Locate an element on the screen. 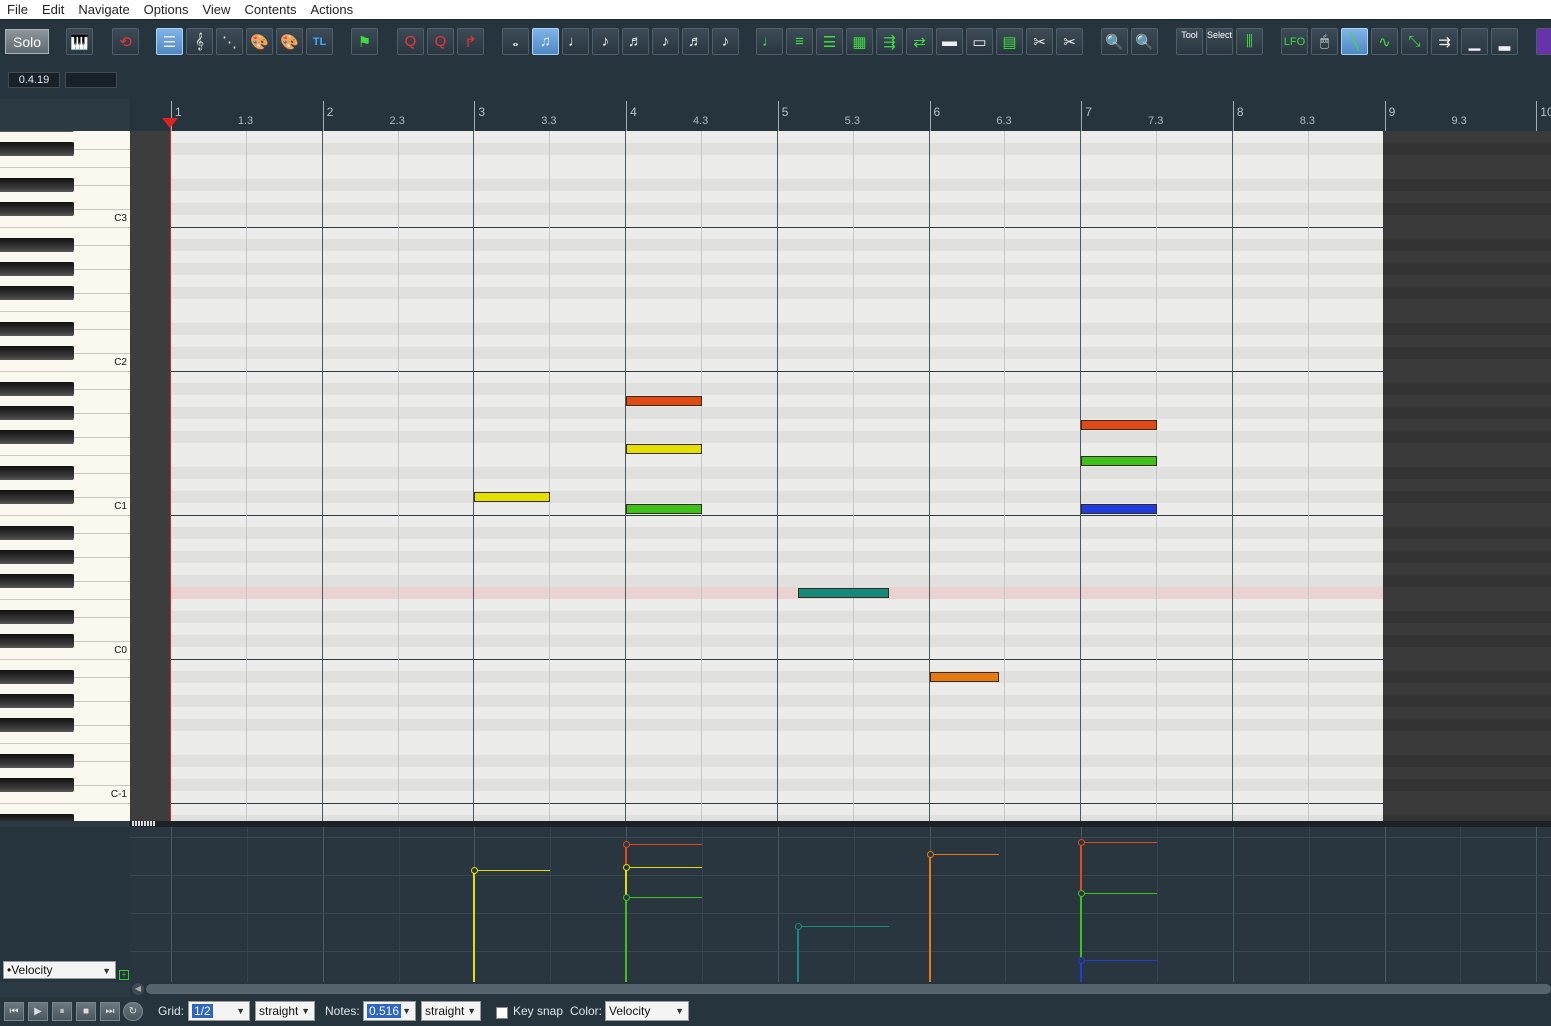 The height and width of the screenshot is (1026, 1551). add-lane-icon: + is located at coordinates (124, 975).